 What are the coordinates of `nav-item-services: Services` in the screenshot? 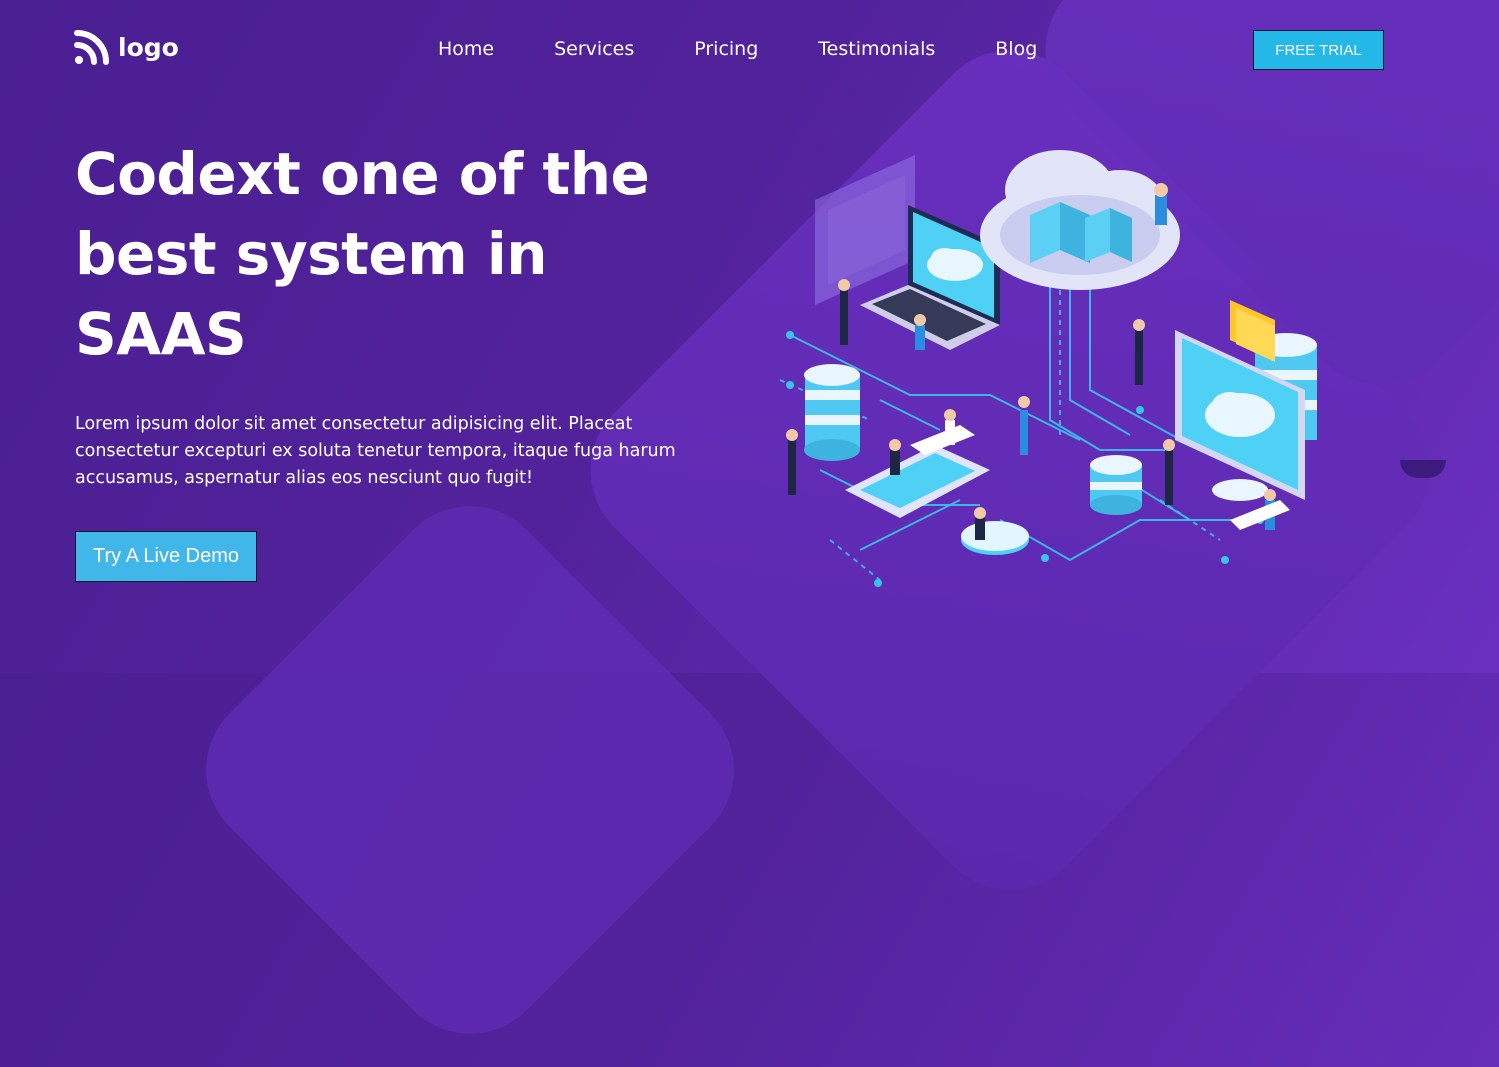 It's located at (594, 49).